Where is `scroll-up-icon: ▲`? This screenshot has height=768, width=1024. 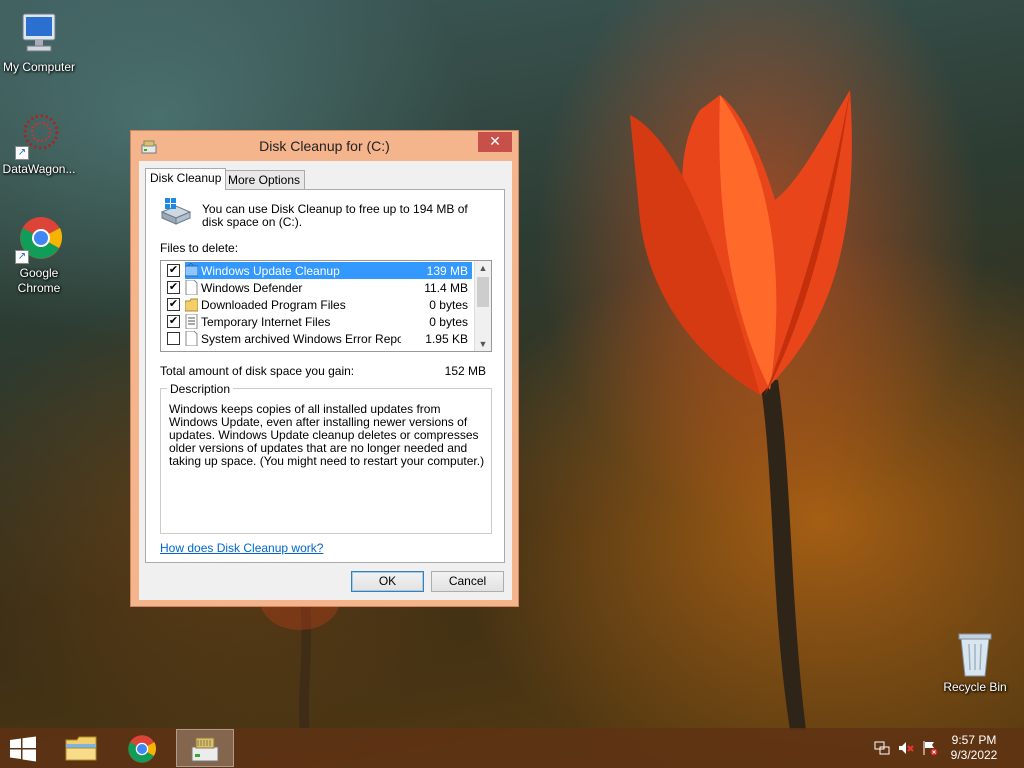
scroll-up-icon: ▲ is located at coordinates (483, 268).